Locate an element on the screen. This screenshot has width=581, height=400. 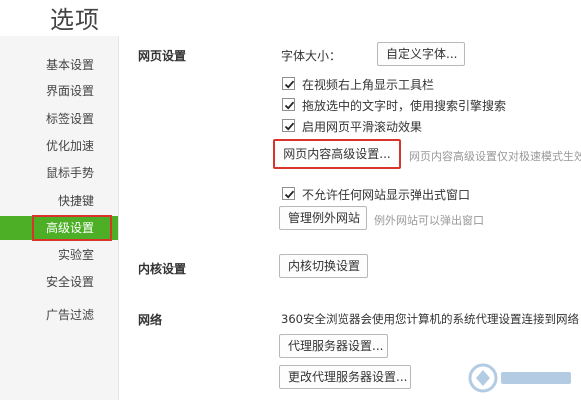
sidebar-item-speedup: 优化加速 is located at coordinates (59, 146).